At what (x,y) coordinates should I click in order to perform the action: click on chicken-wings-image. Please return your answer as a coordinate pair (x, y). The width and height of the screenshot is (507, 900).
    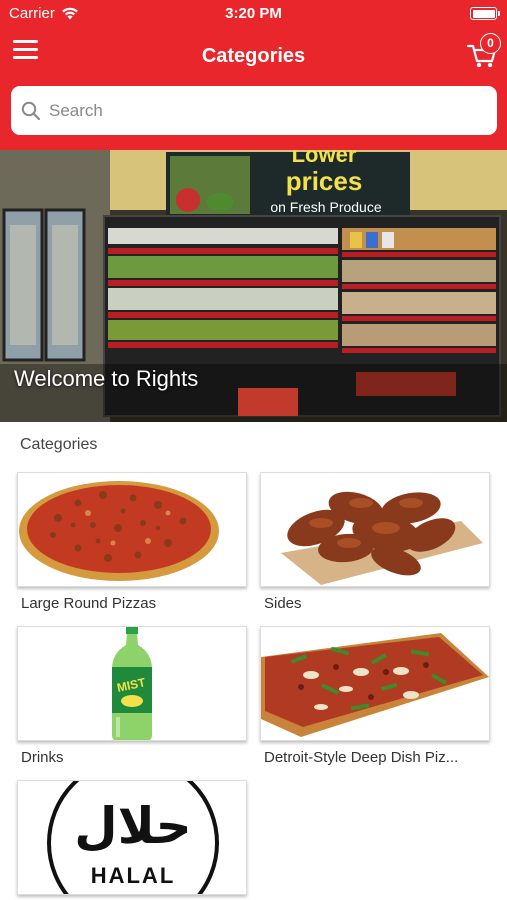
    Looking at the image, I should click on (382, 538).